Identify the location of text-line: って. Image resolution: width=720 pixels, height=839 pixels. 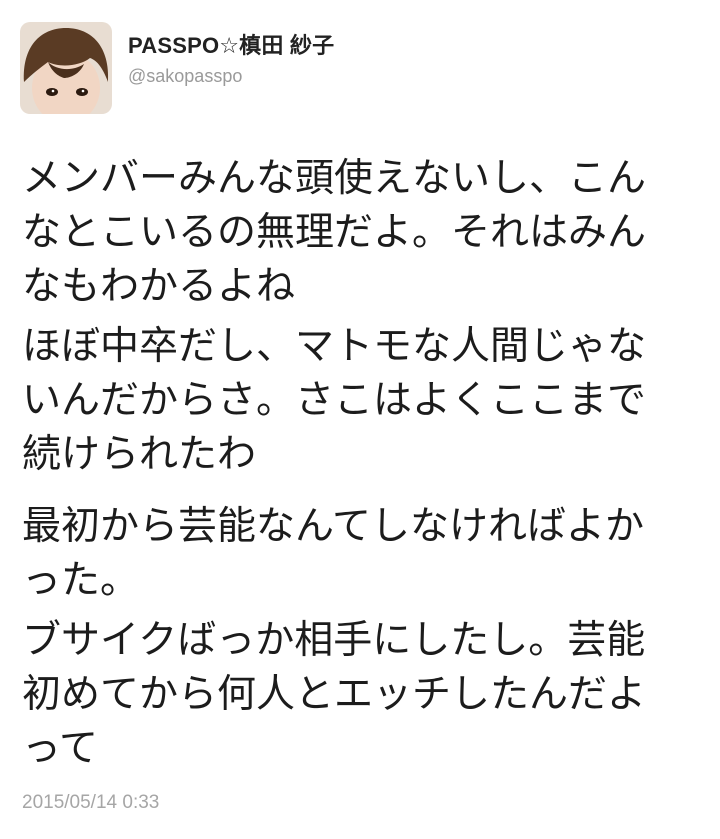
(60, 748).